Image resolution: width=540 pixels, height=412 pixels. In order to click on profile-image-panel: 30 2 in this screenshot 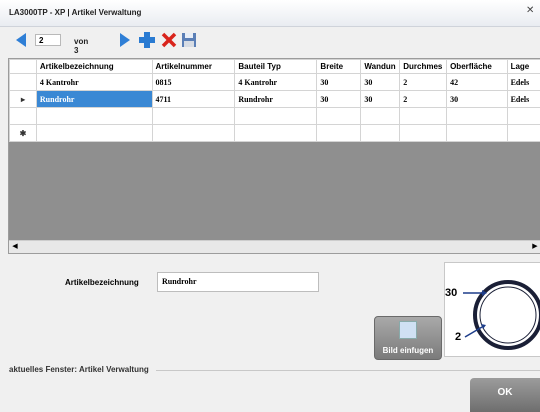, I will do `click(492, 309)`.